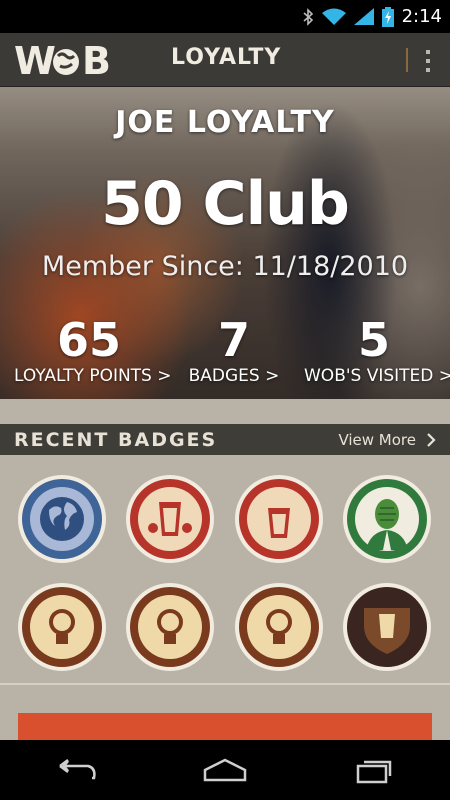 The image size is (450, 800). Describe the element at coordinates (233, 340) in the screenshot. I see `badges-value: 7` at that location.